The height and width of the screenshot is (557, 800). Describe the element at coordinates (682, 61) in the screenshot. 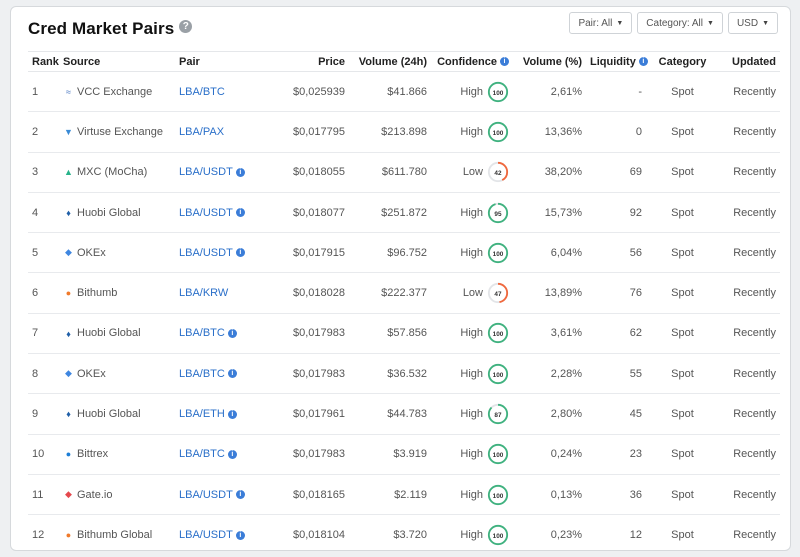

I see `col-category: Category` at that location.